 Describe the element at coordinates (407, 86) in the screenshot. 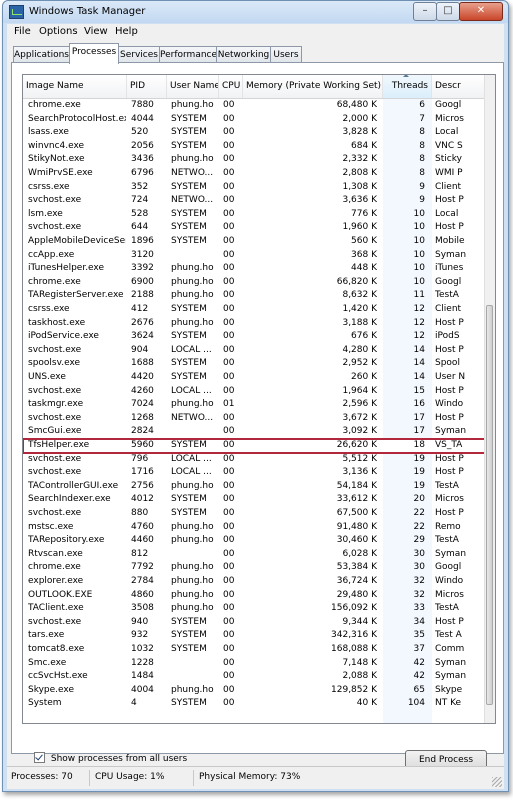

I see `column-threads: Threads` at that location.